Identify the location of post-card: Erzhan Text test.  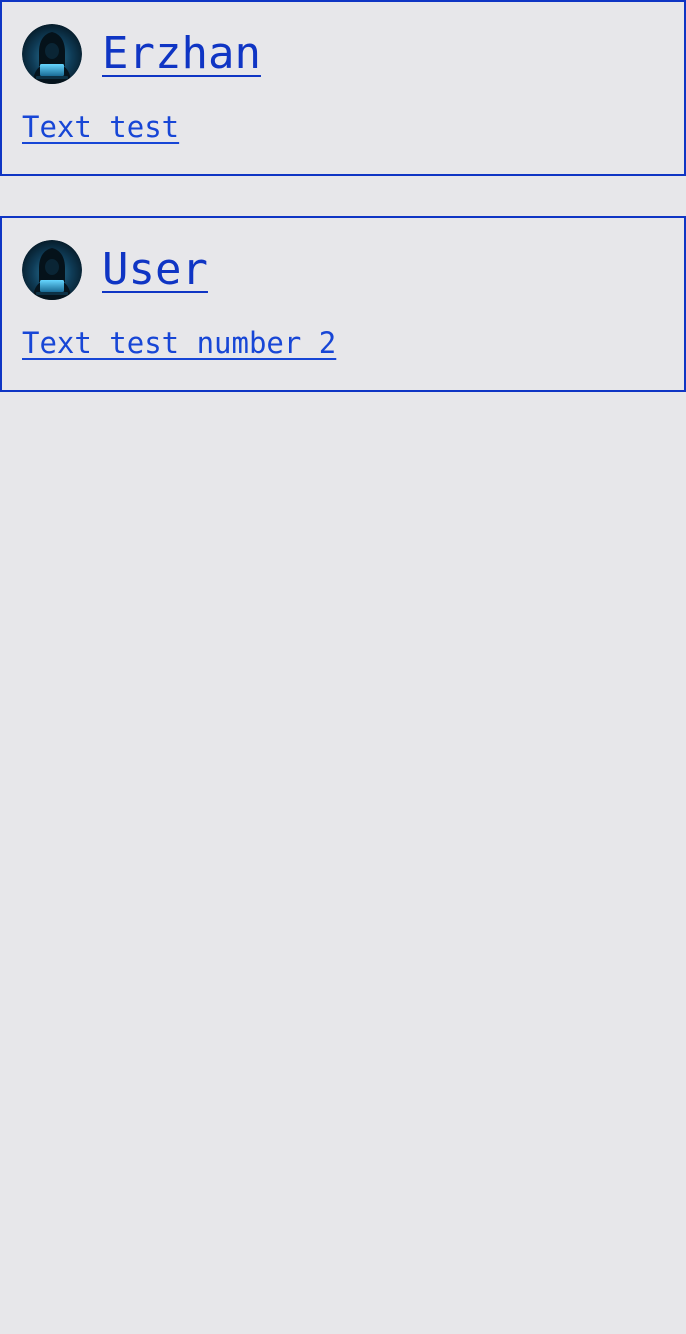
(343, 88).